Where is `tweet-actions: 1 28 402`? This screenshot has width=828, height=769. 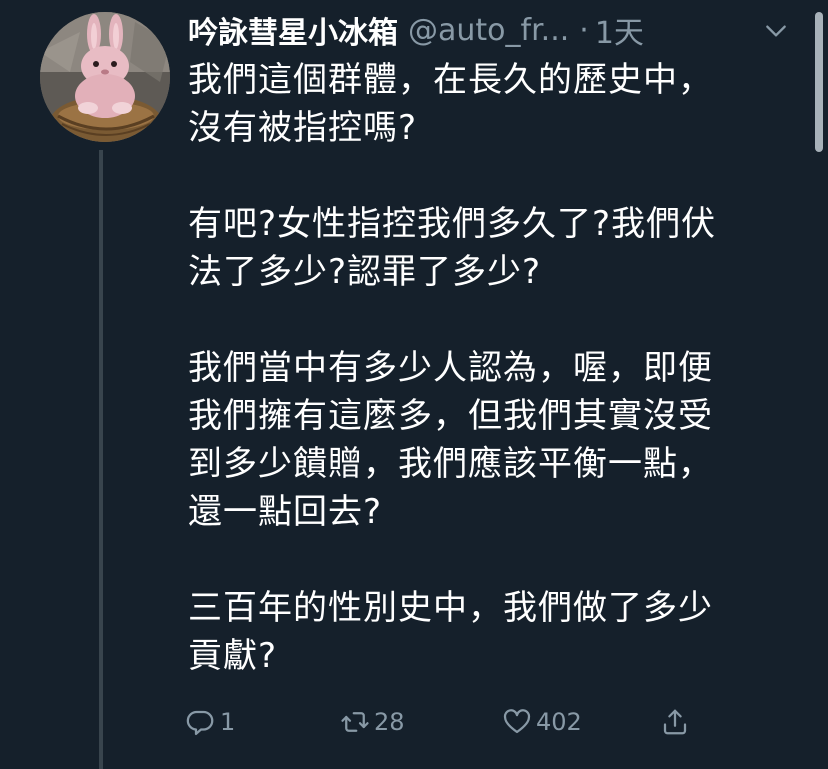 tweet-actions: 1 28 402 is located at coordinates (446, 722).